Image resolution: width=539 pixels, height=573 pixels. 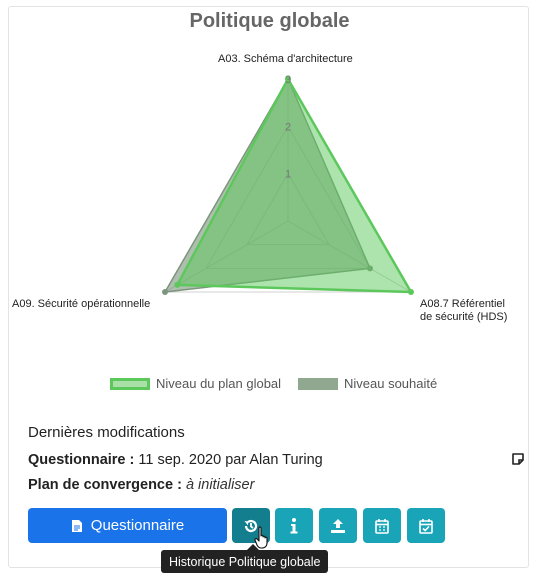 What do you see at coordinates (464, 310) in the screenshot?
I see `axis-label-a087: A08.7 Référentiel de sécurité (HDS)` at bounding box center [464, 310].